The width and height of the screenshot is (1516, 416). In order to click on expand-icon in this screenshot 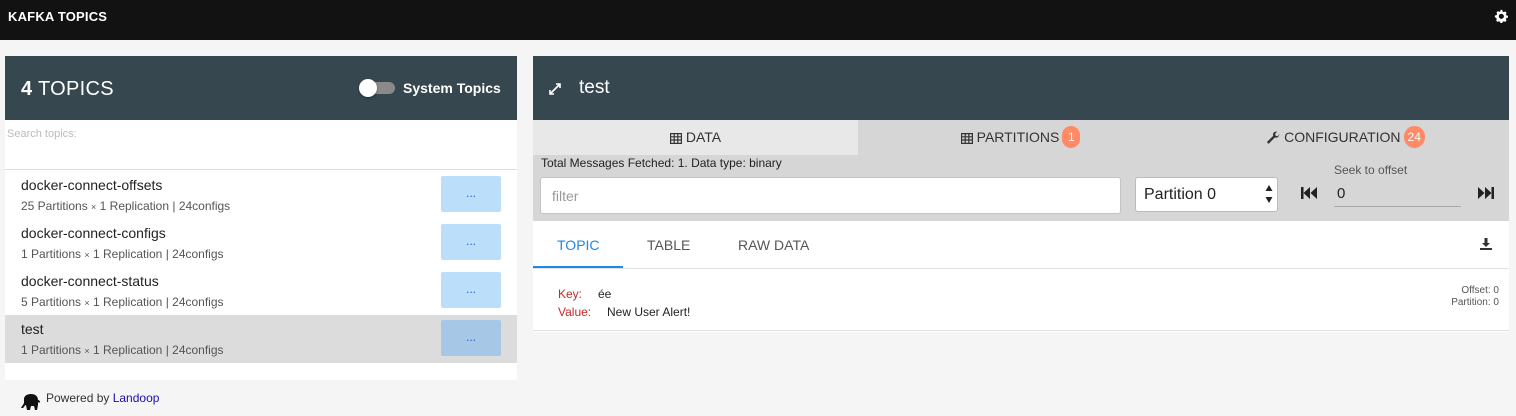, I will do `click(555, 89)`.